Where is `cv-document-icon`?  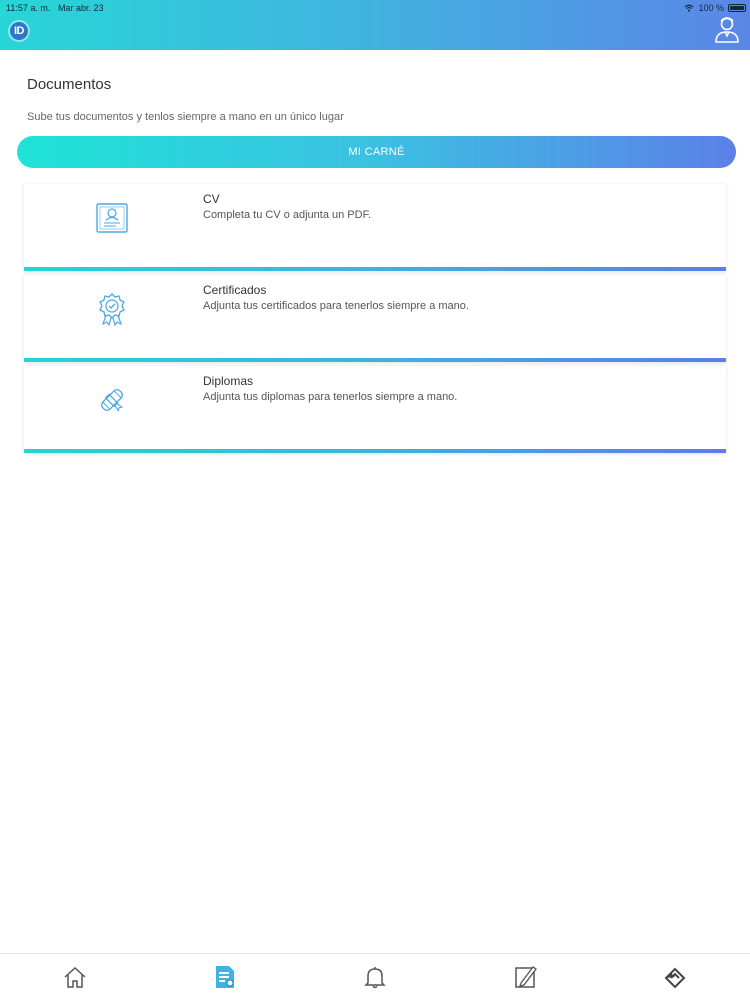 cv-document-icon is located at coordinates (112, 218).